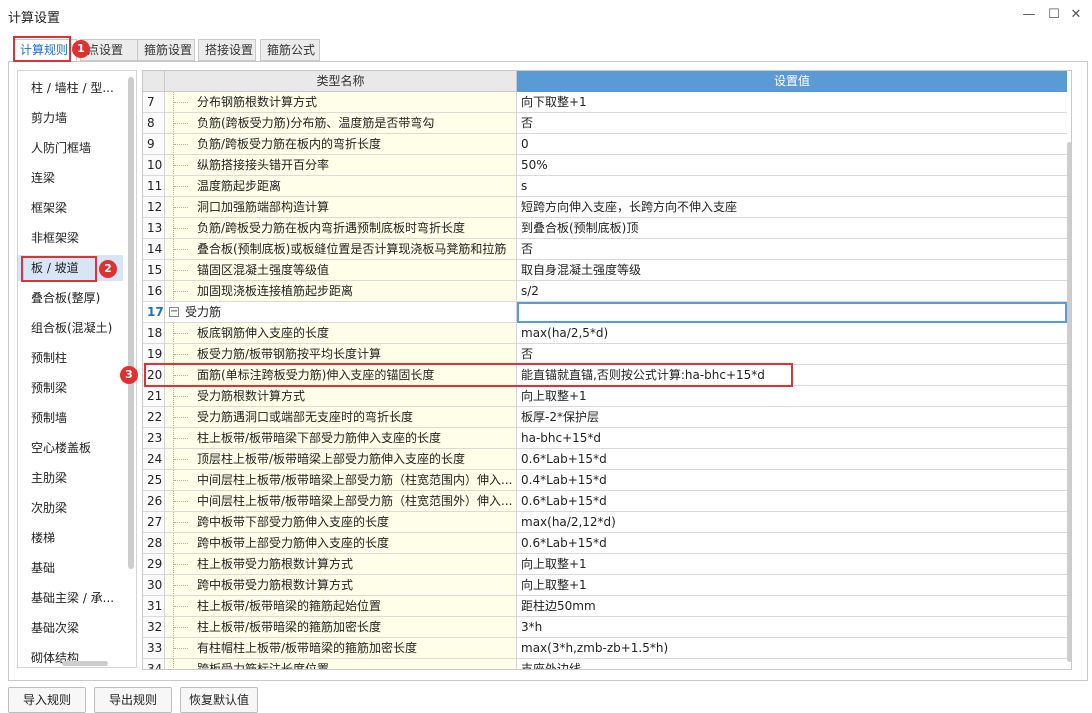 Image resolution: width=1092 pixels, height=713 pixels. Describe the element at coordinates (792, 480) in the screenshot. I see `setting-value: 0.4*Lab+15*d` at that location.